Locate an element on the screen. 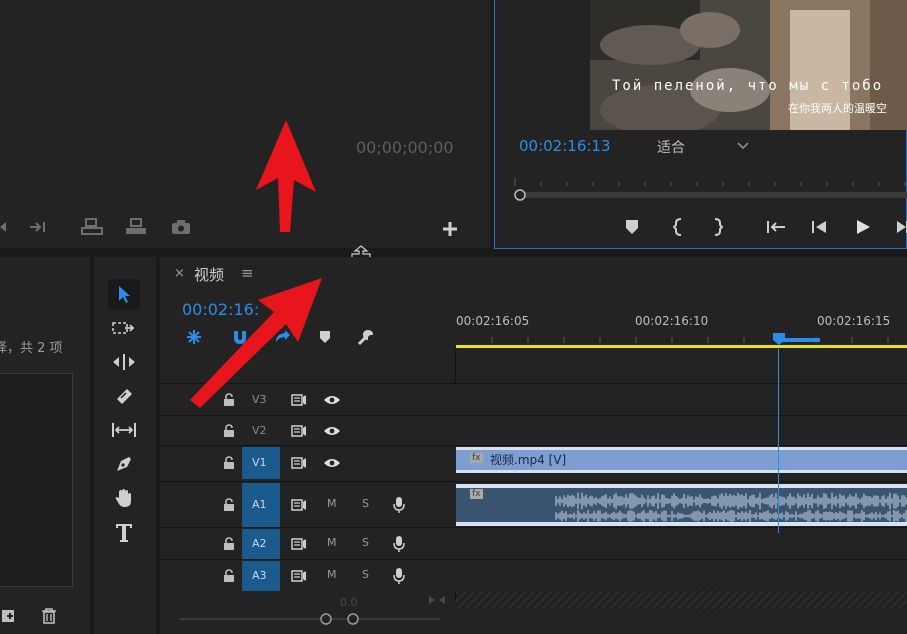  play-icon is located at coordinates (863, 227).